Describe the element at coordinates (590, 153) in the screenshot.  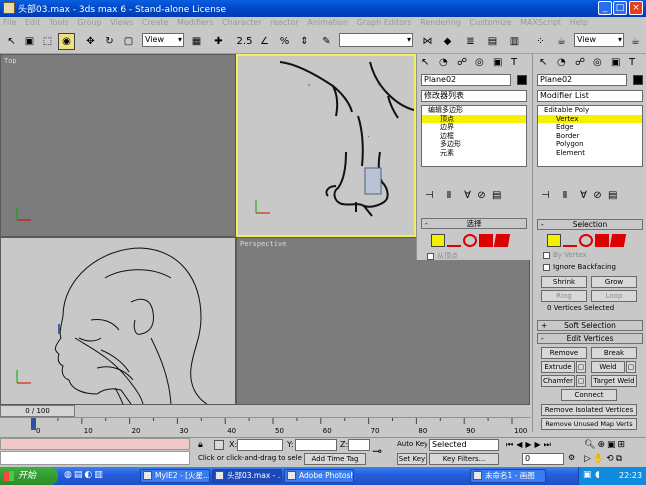
I see `stack-item: Element` at that location.